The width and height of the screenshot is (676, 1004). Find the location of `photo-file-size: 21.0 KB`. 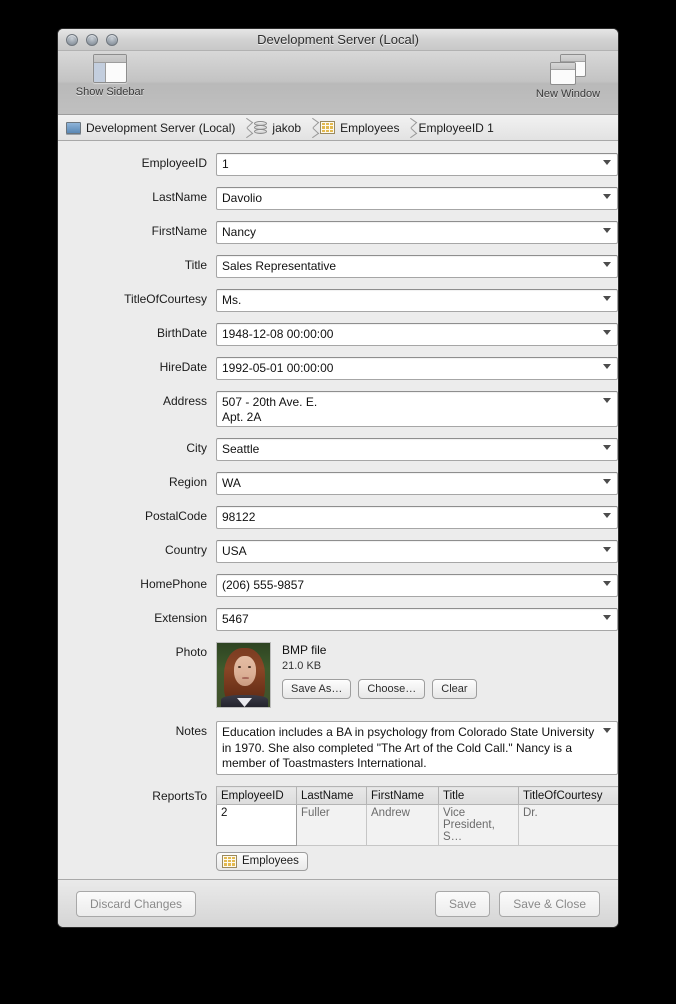

photo-file-size: 21.0 KB is located at coordinates (302, 666).